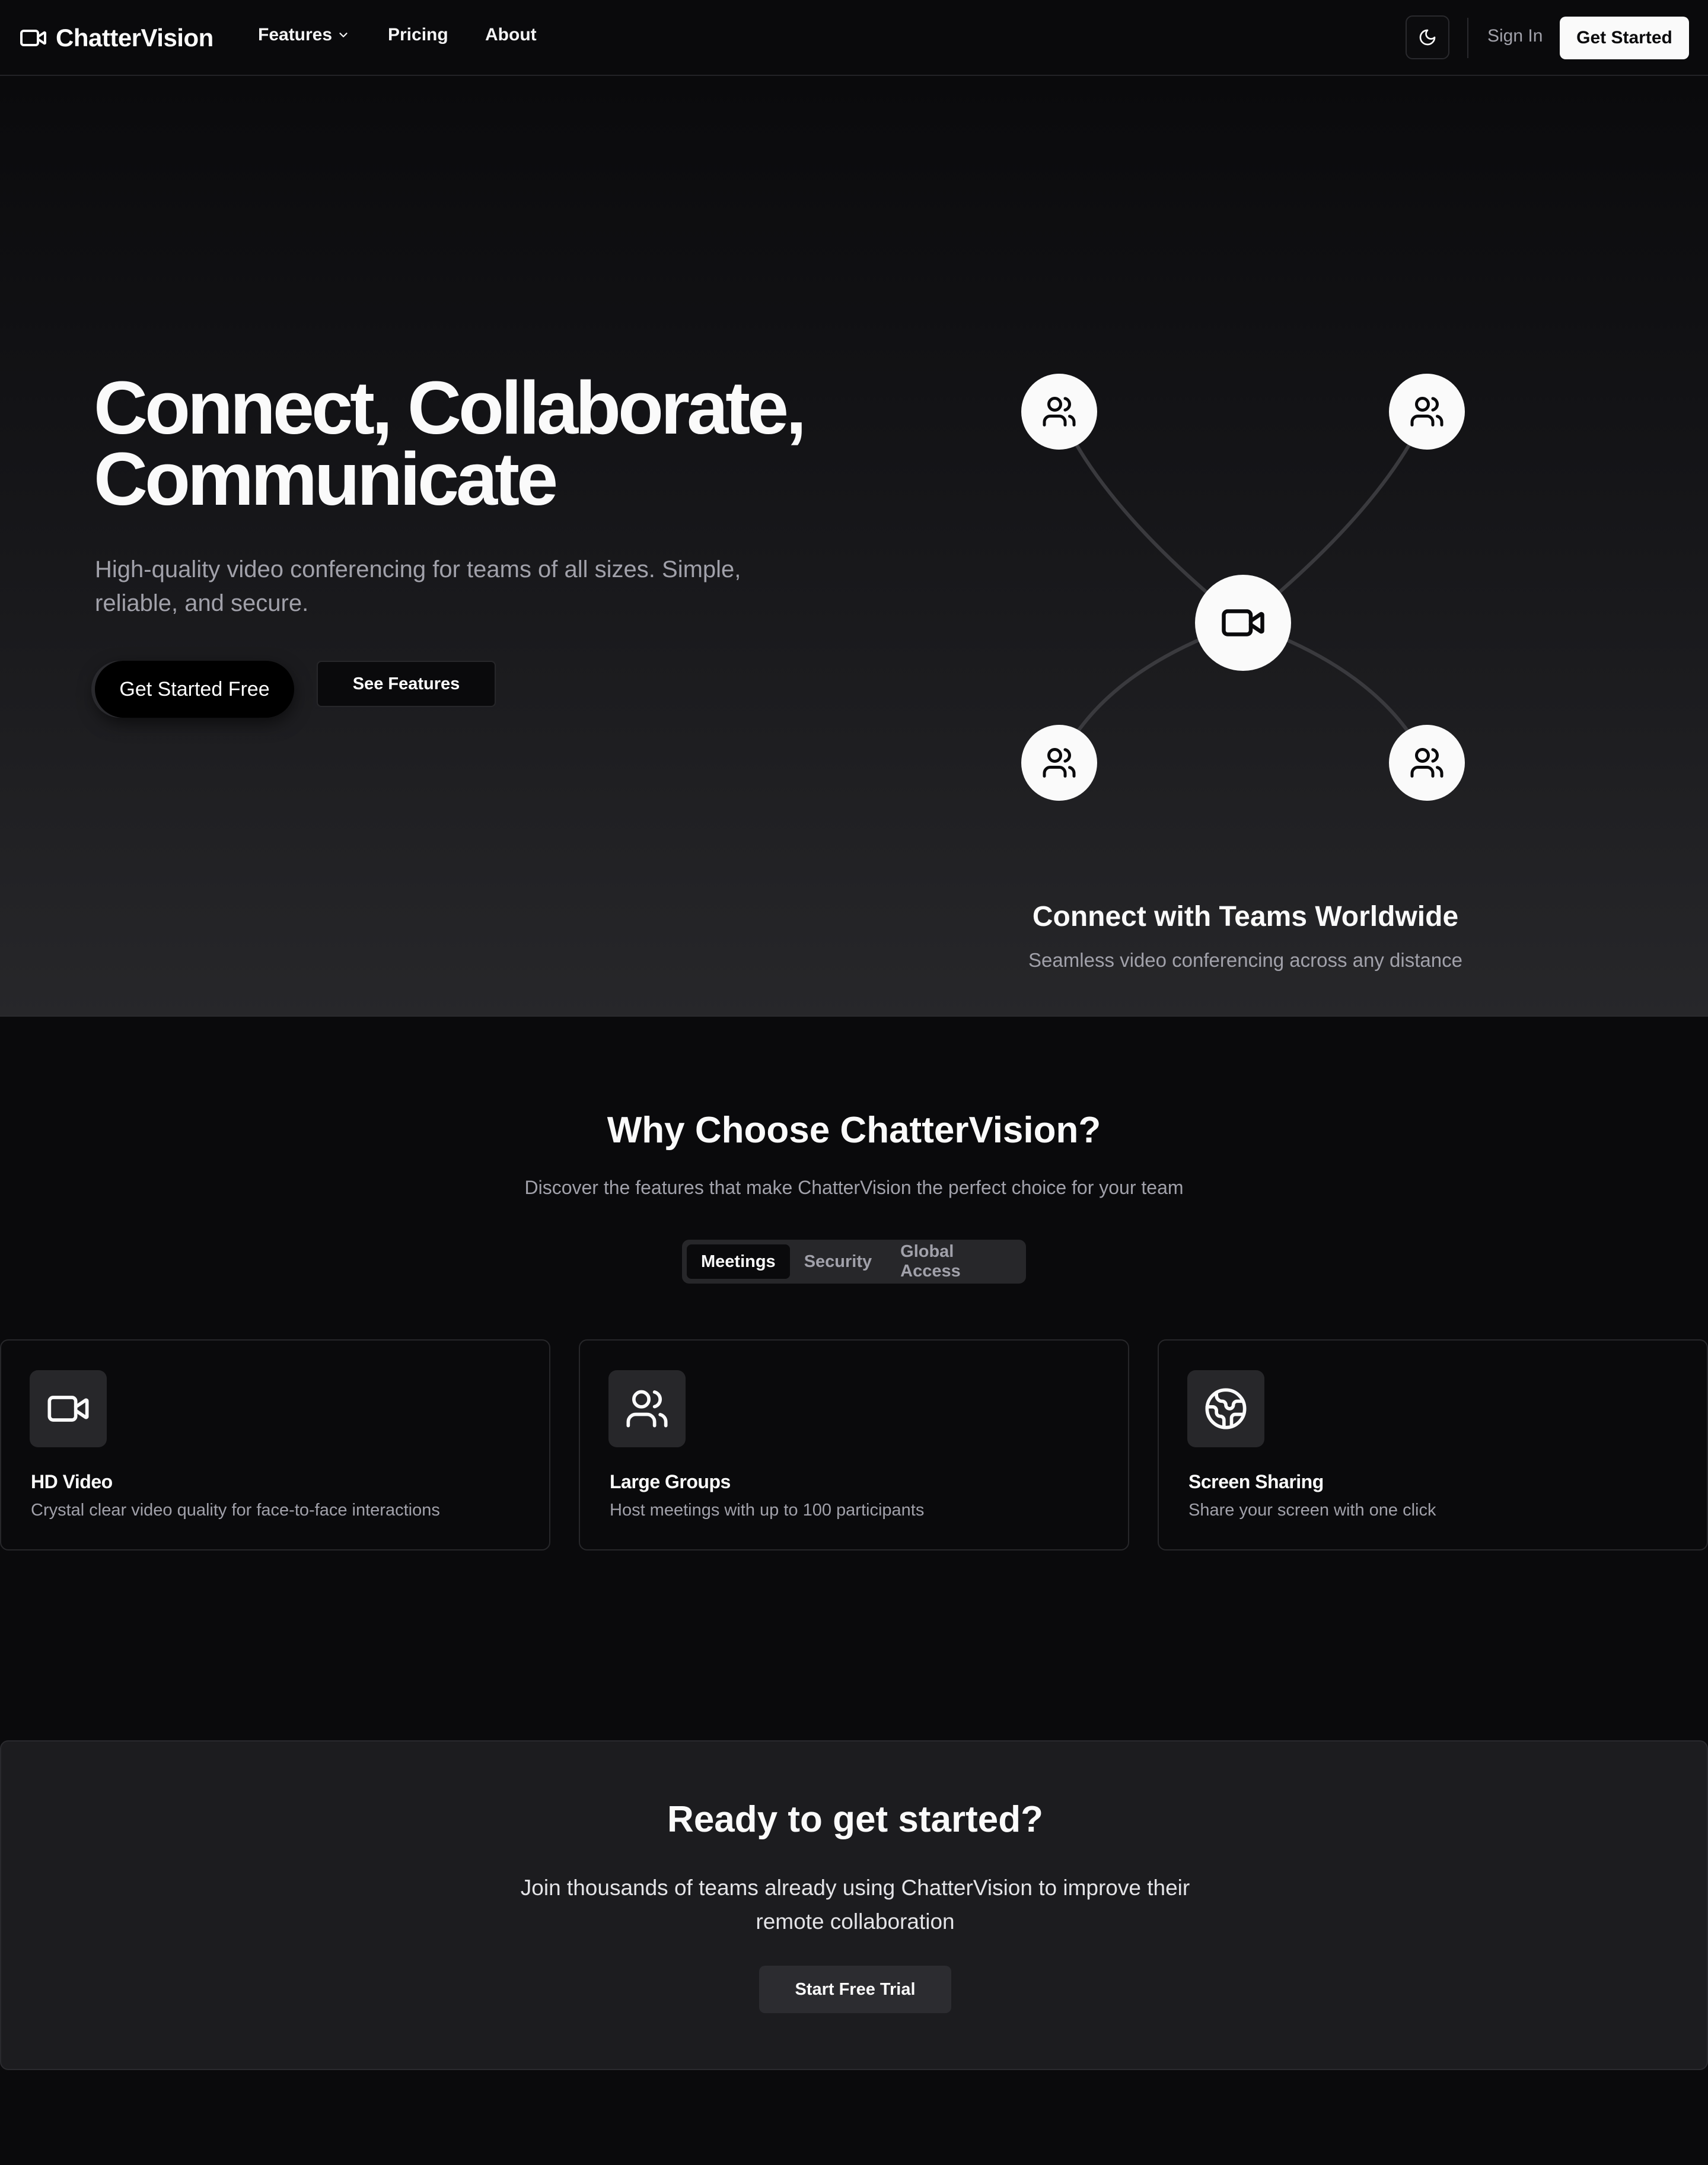 Image resolution: width=1708 pixels, height=2165 pixels. Describe the element at coordinates (343, 35) in the screenshot. I see `chevron-down-icon` at that location.